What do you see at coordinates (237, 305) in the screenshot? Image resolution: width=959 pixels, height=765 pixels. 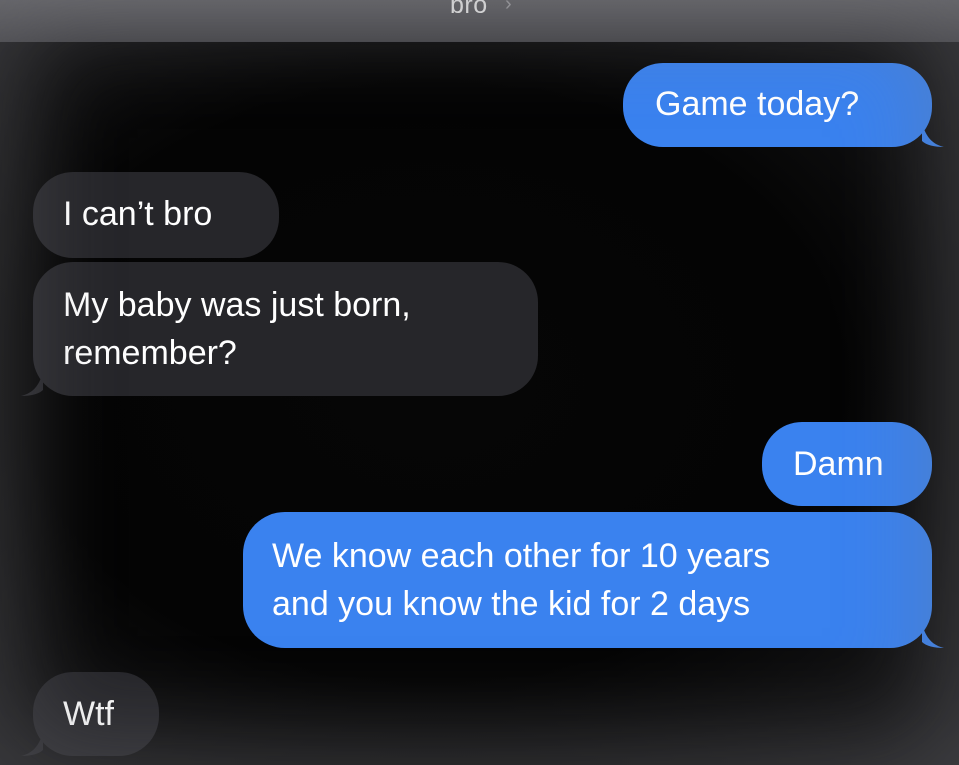 I see `message-text-line: My baby was just born,` at bounding box center [237, 305].